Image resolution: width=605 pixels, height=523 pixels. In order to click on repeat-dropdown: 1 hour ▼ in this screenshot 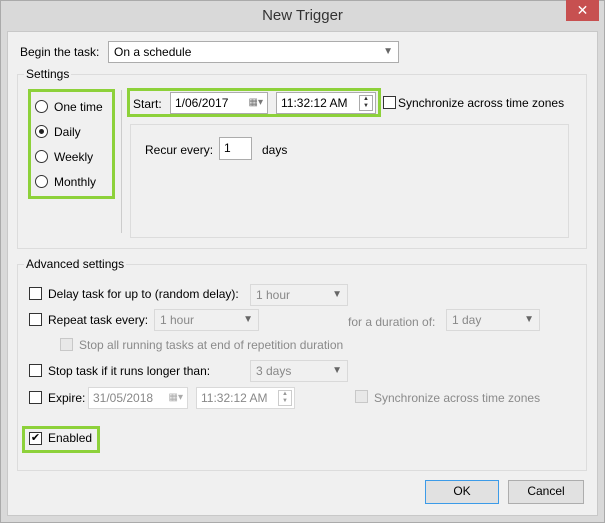, I will do `click(206, 320)`.